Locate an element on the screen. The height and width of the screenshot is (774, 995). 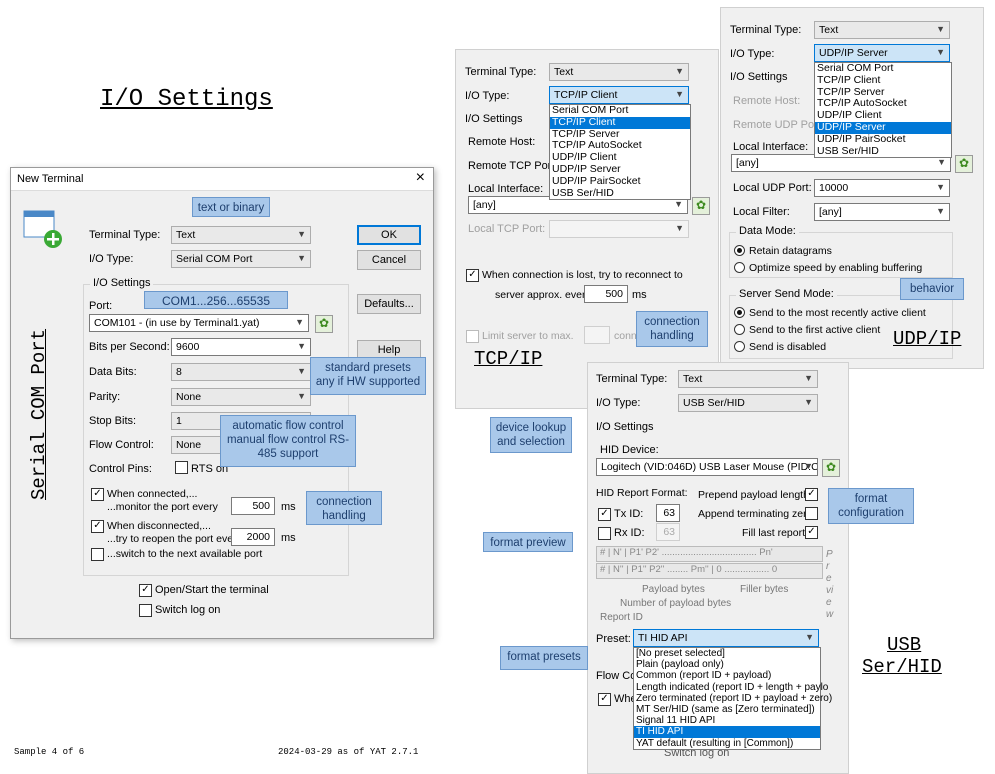
usb-terminal-type-combo: Text ▼ is located at coordinates (748, 379).